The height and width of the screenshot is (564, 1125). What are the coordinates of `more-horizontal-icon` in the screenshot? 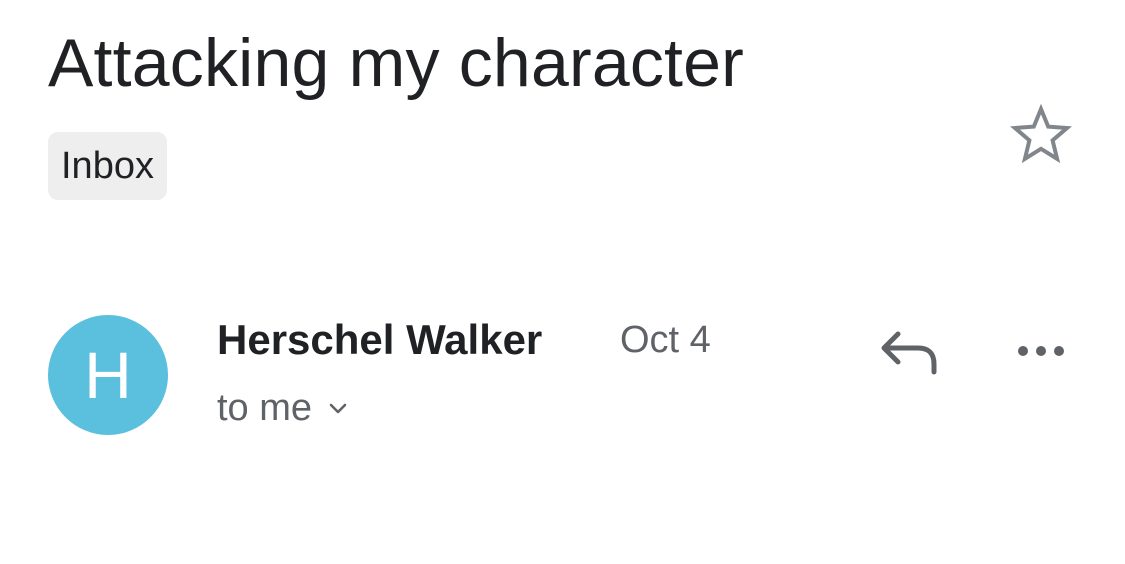 It's located at (1041, 351).